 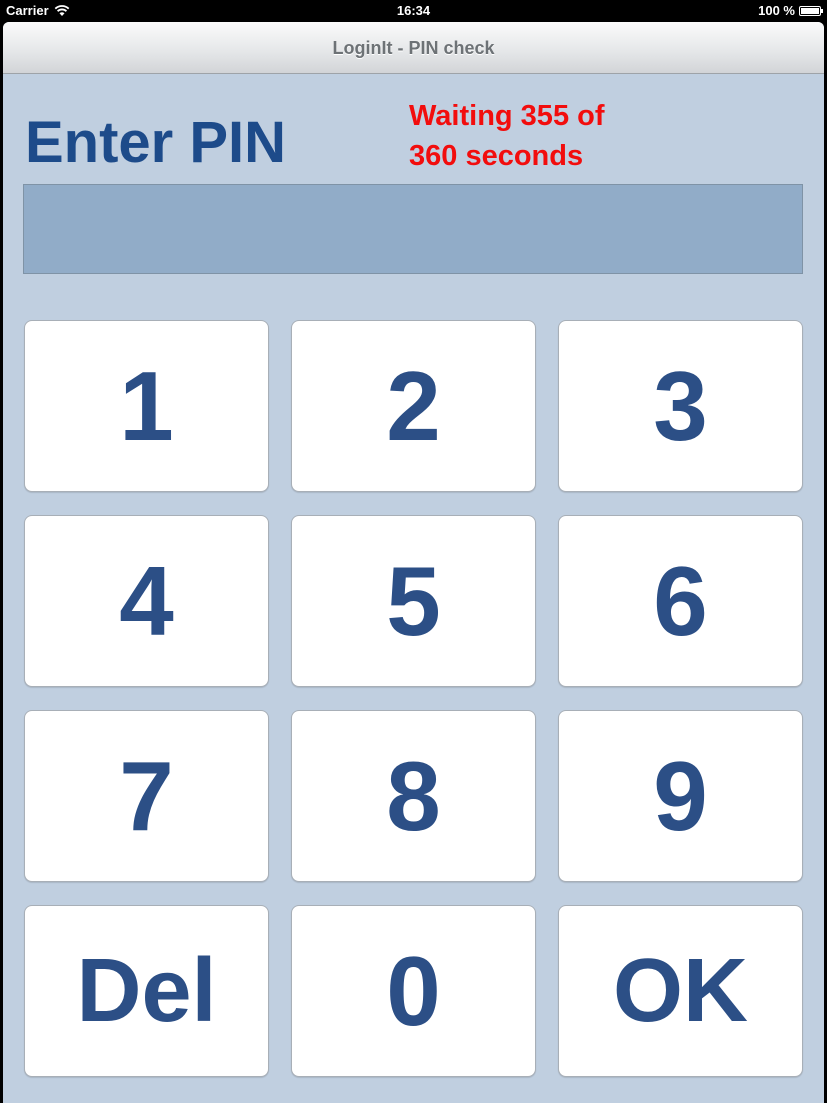 What do you see at coordinates (680, 601) in the screenshot?
I see `key-6: 6` at bounding box center [680, 601].